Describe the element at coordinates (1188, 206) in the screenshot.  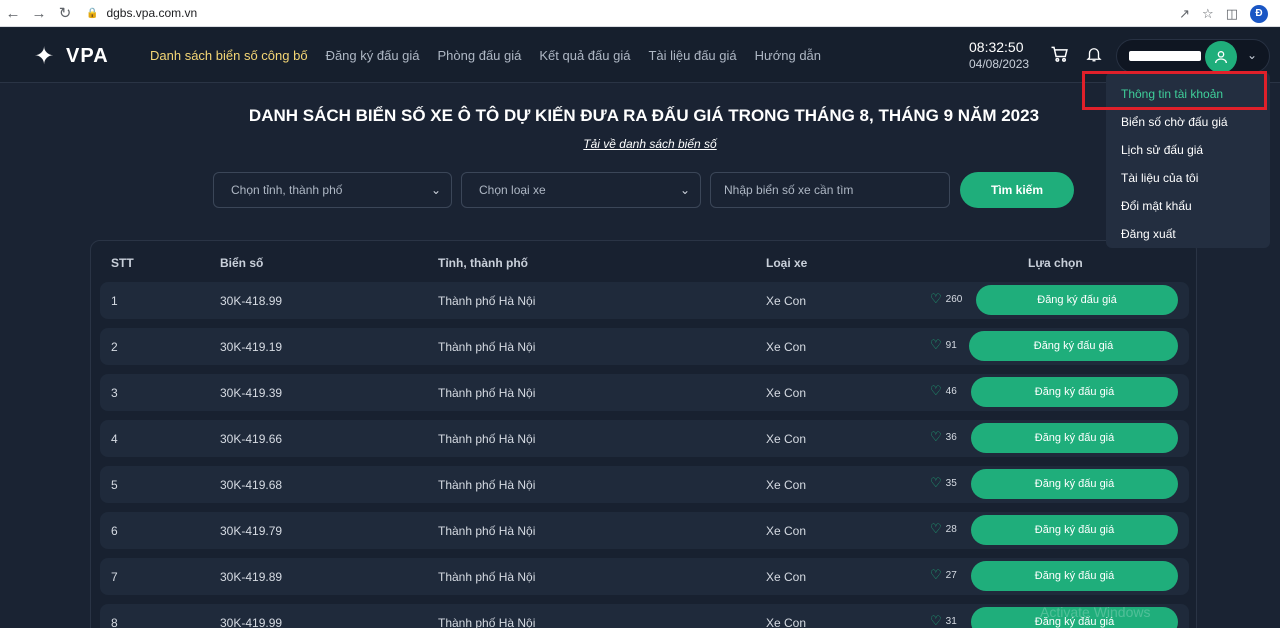
I see `menu-item-change-password: Đổi mật khẩu` at that location.